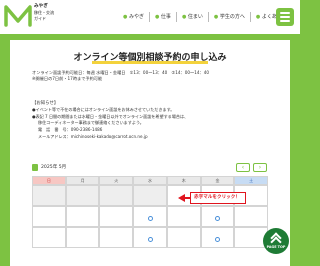 The image size is (320, 266). What do you see at coordinates (183, 180) in the screenshot?
I see `dow-thu: 木` at bounding box center [183, 180].